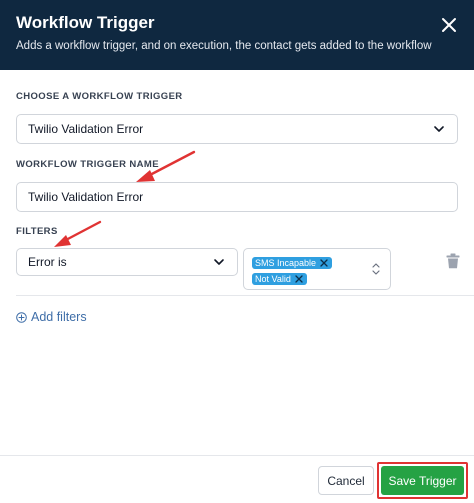 The width and height of the screenshot is (474, 503). What do you see at coordinates (47, 262) in the screenshot?
I see `filter-condition-value: Error is` at bounding box center [47, 262].